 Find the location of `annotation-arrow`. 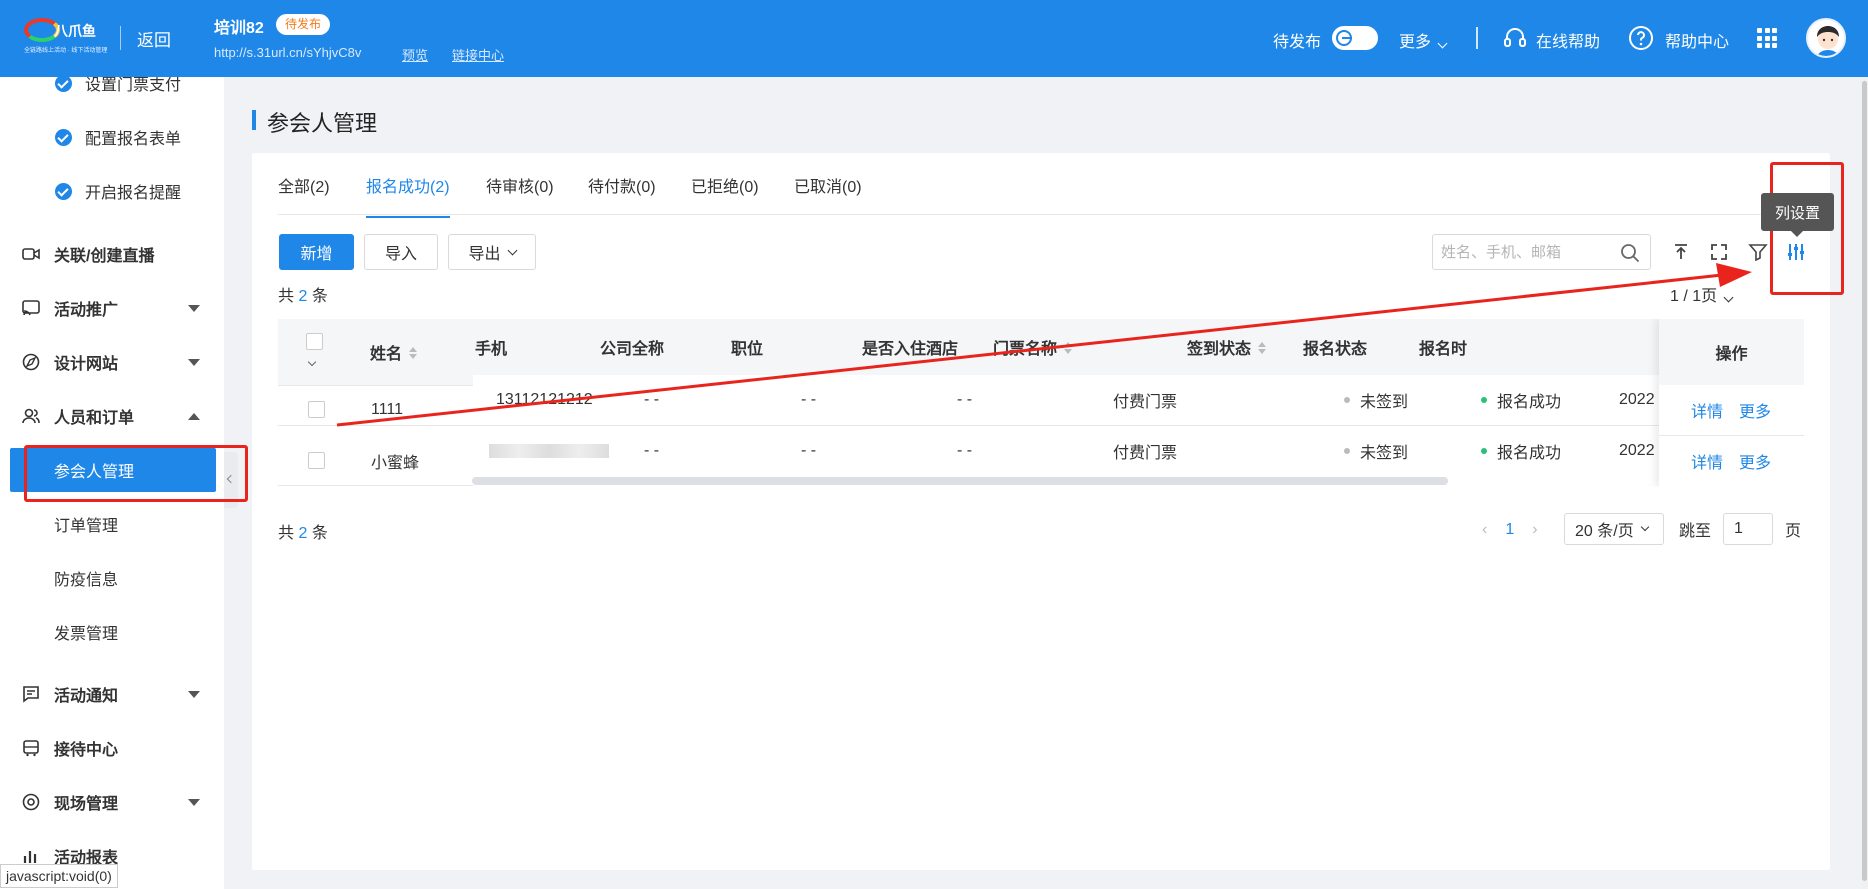

annotation-arrow is located at coordinates (1044, 345).